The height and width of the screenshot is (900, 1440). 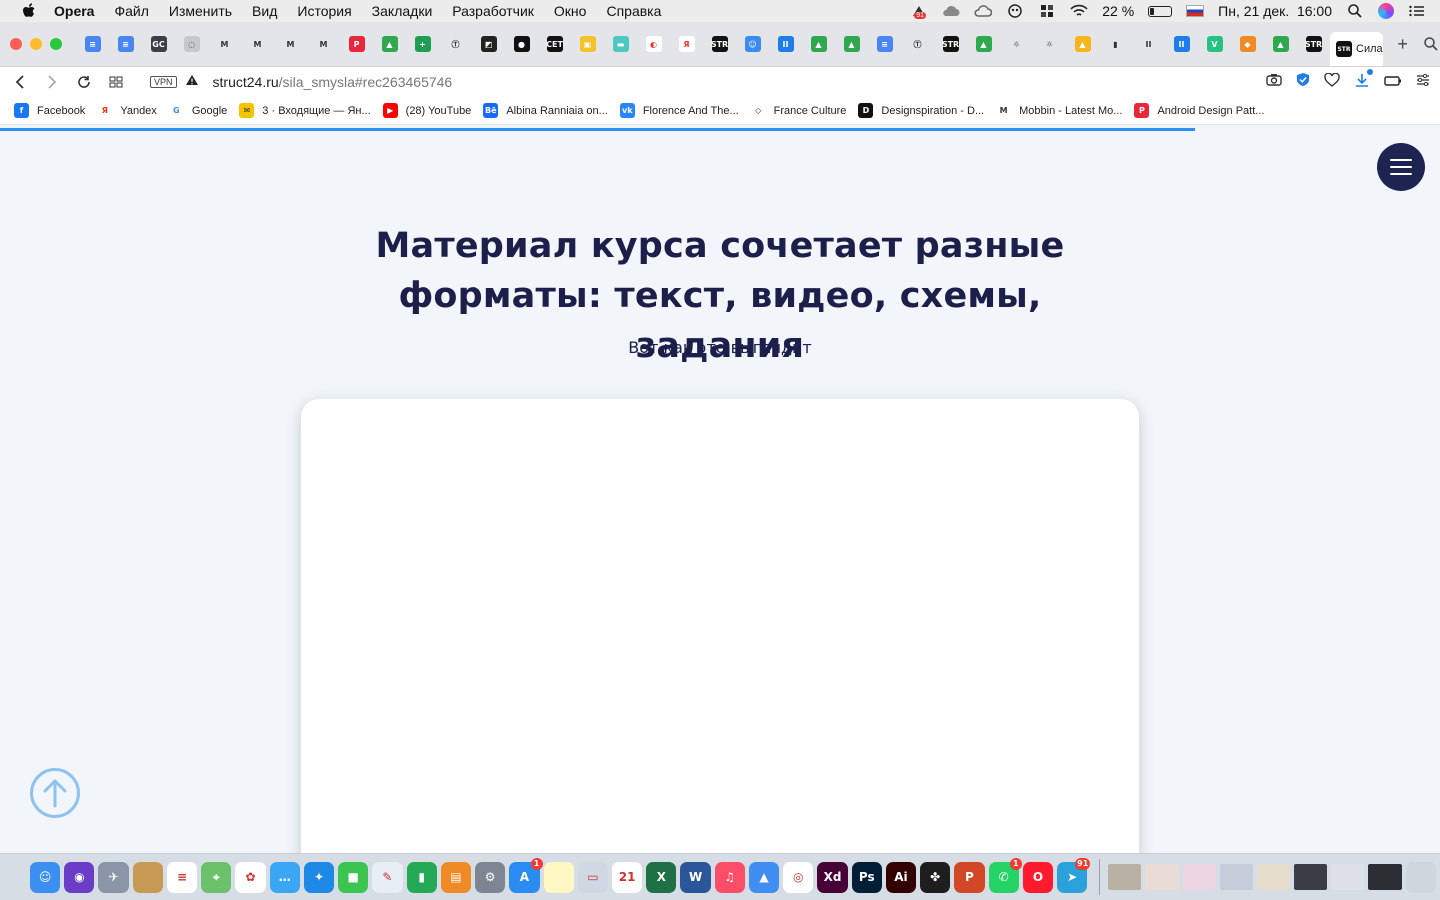 What do you see at coordinates (127, 110) in the screenshot?
I see `bookmark-1: Я Yandex` at bounding box center [127, 110].